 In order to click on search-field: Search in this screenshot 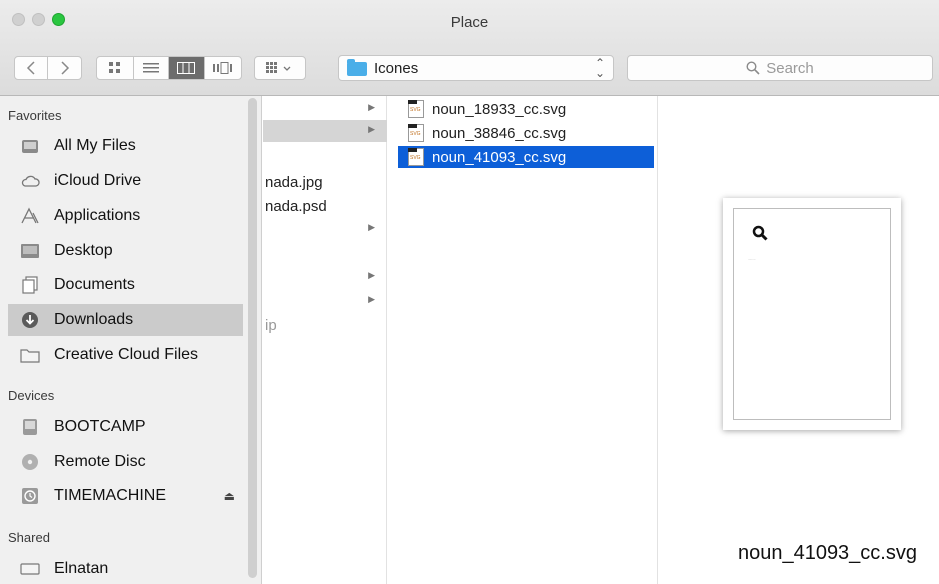, I will do `click(780, 68)`.